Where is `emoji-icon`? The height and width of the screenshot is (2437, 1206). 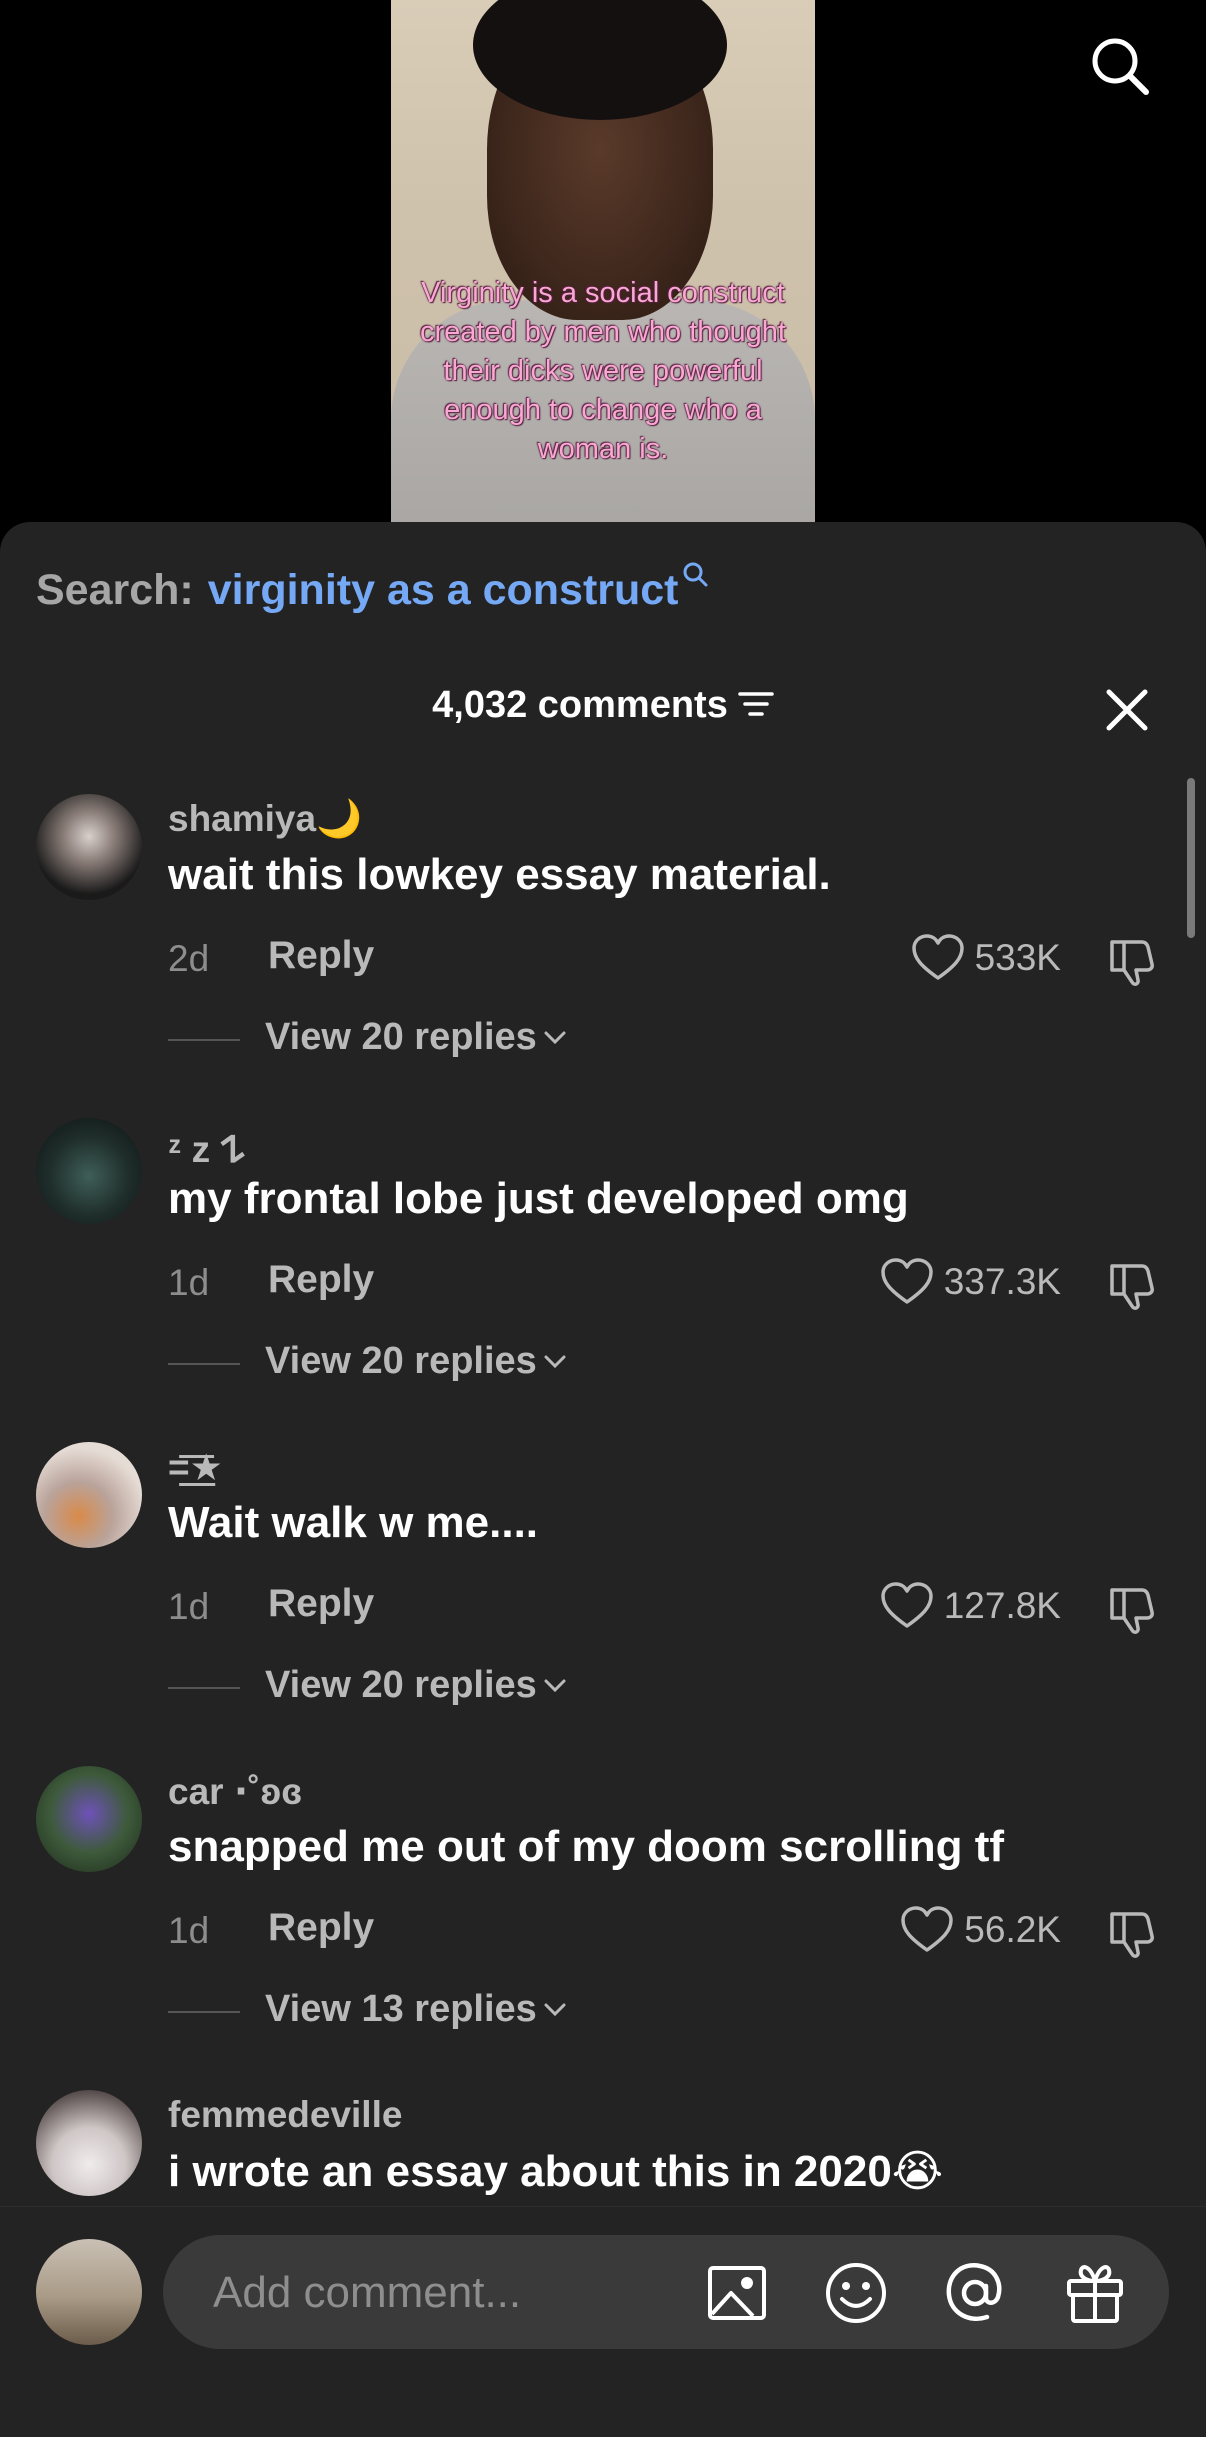
emoji-icon is located at coordinates (856, 2293).